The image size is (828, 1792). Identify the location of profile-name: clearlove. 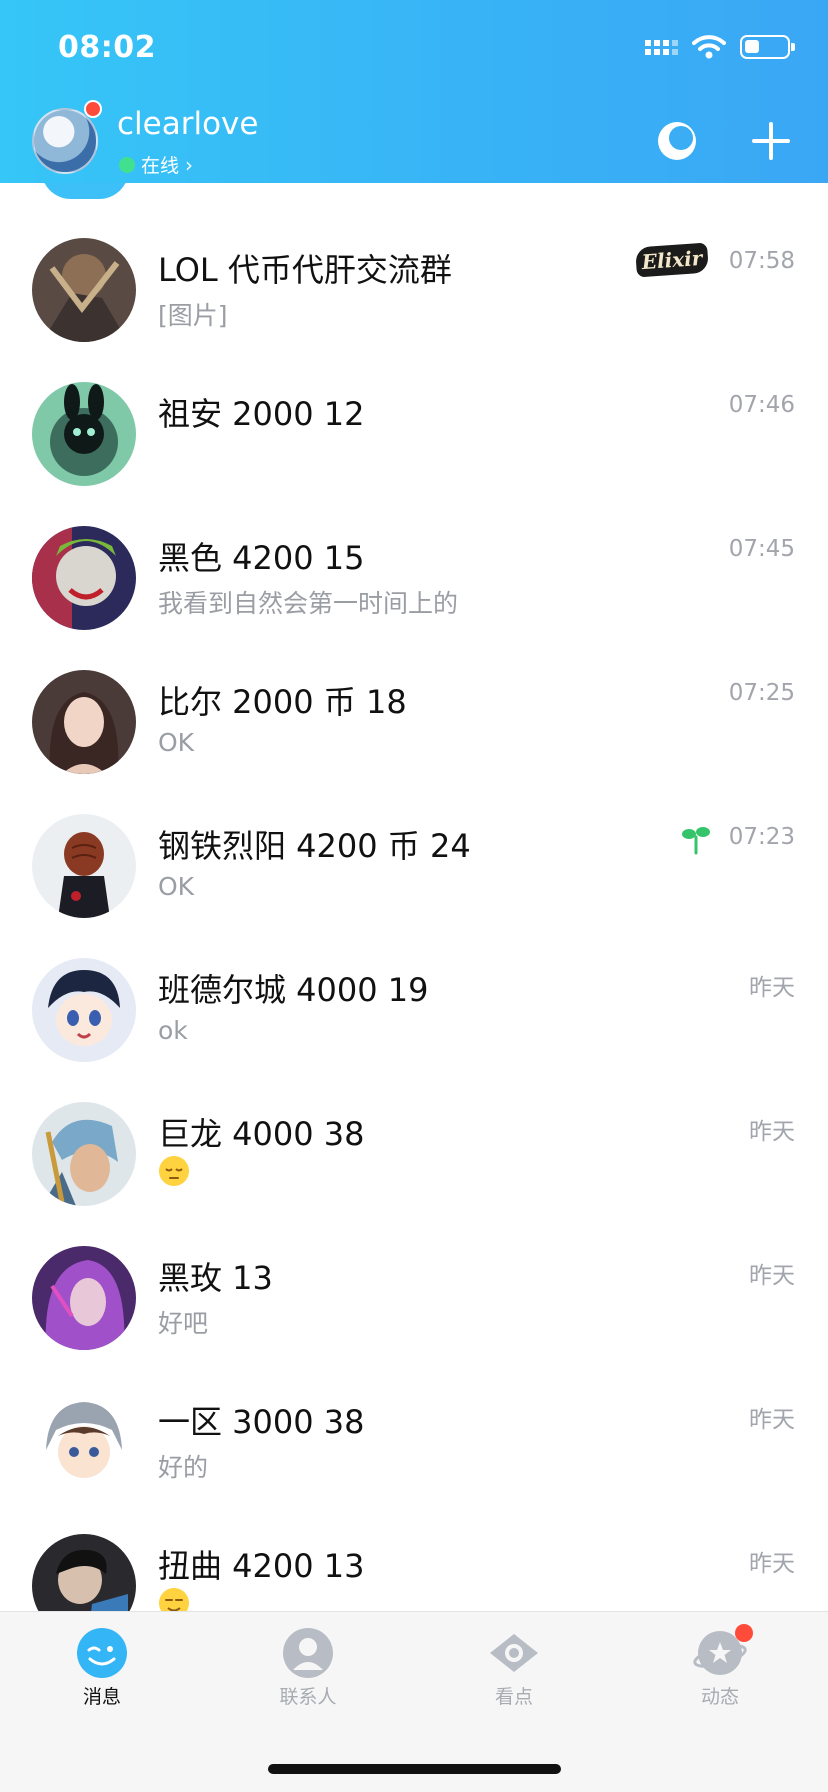
(187, 124).